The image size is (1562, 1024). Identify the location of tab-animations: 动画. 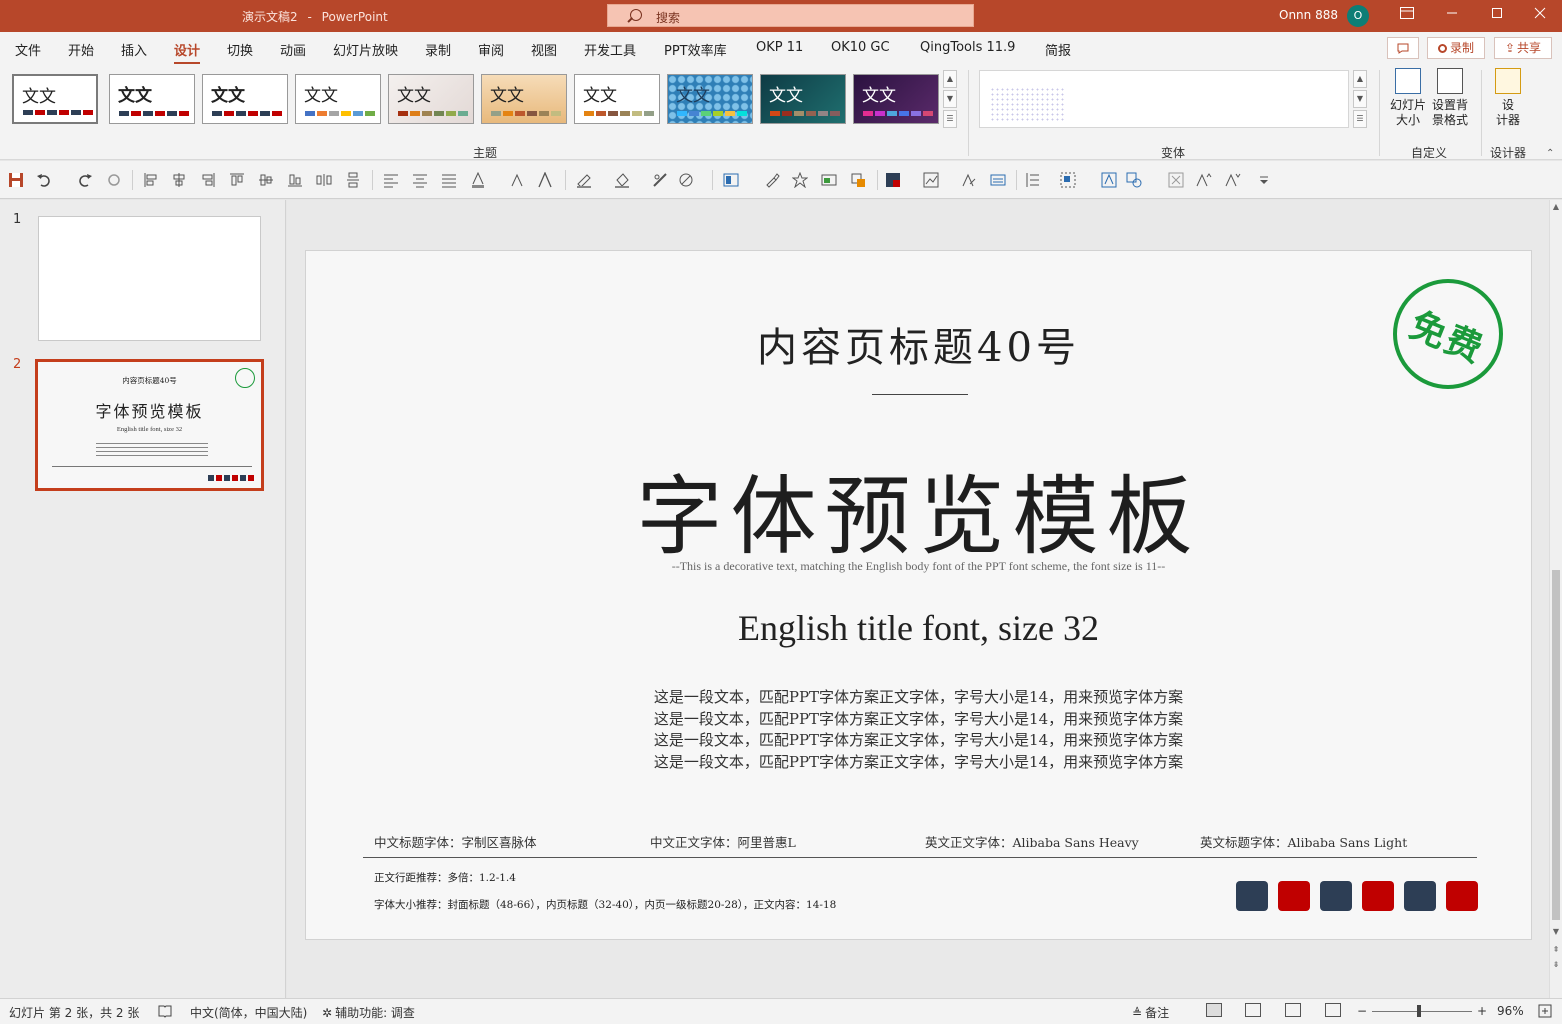
(293, 49).